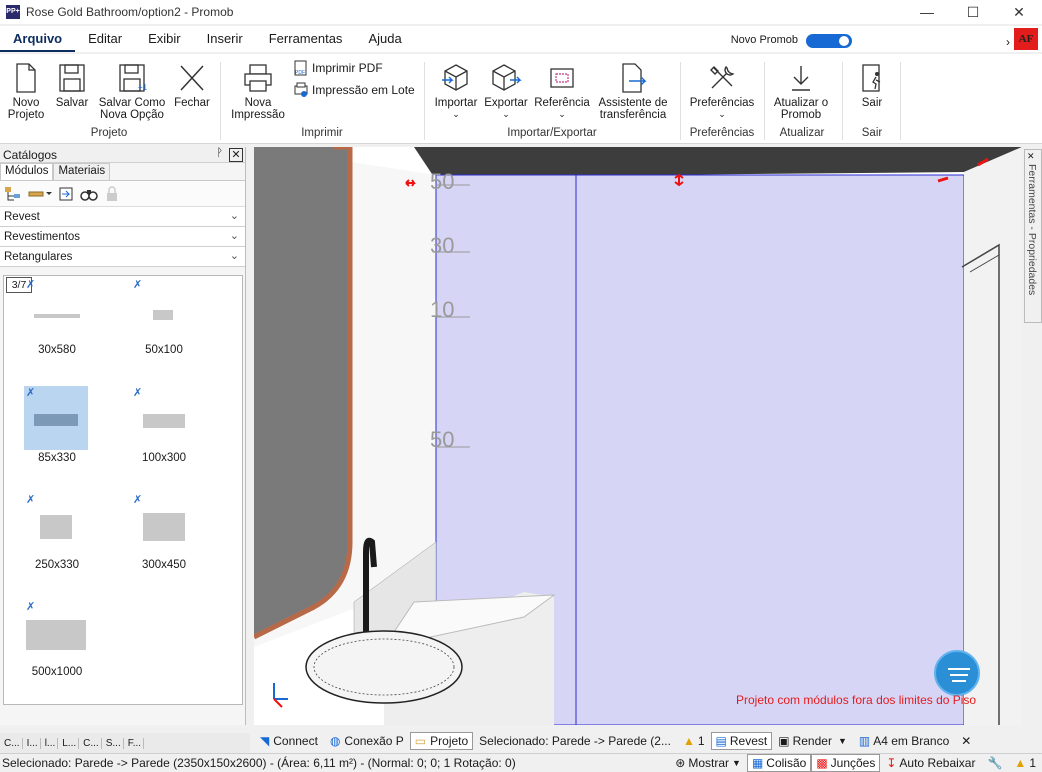  What do you see at coordinates (1026, 39) in the screenshot?
I see `user-avatar: AF` at bounding box center [1026, 39].